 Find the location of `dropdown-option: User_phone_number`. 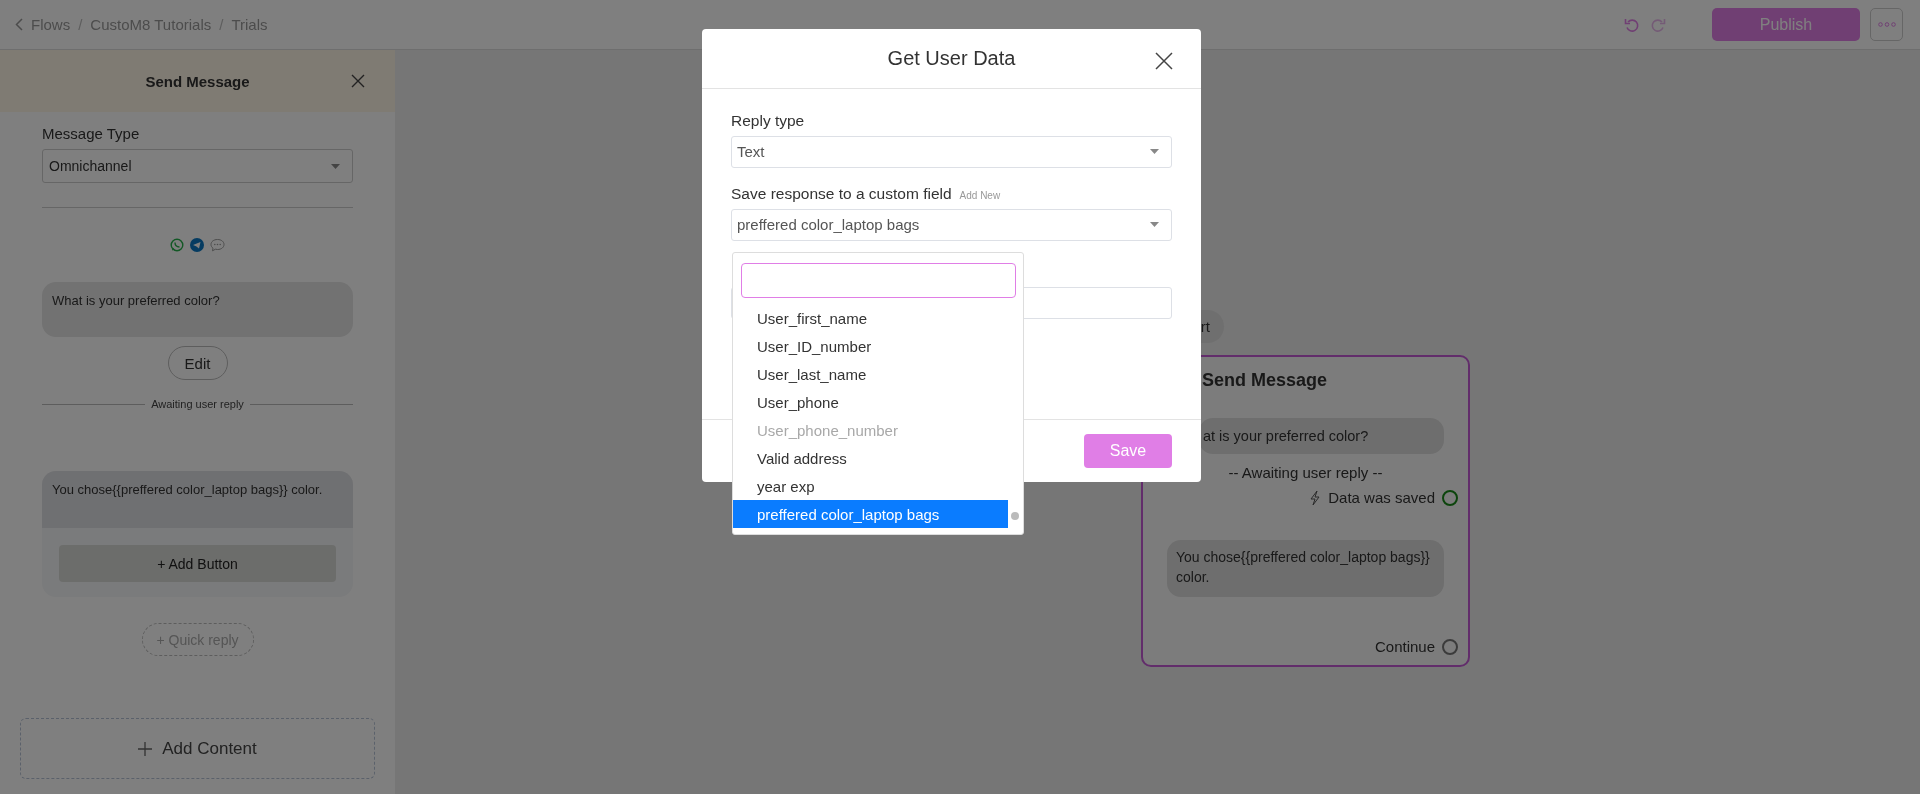

dropdown-option: User_phone_number is located at coordinates (870, 430).